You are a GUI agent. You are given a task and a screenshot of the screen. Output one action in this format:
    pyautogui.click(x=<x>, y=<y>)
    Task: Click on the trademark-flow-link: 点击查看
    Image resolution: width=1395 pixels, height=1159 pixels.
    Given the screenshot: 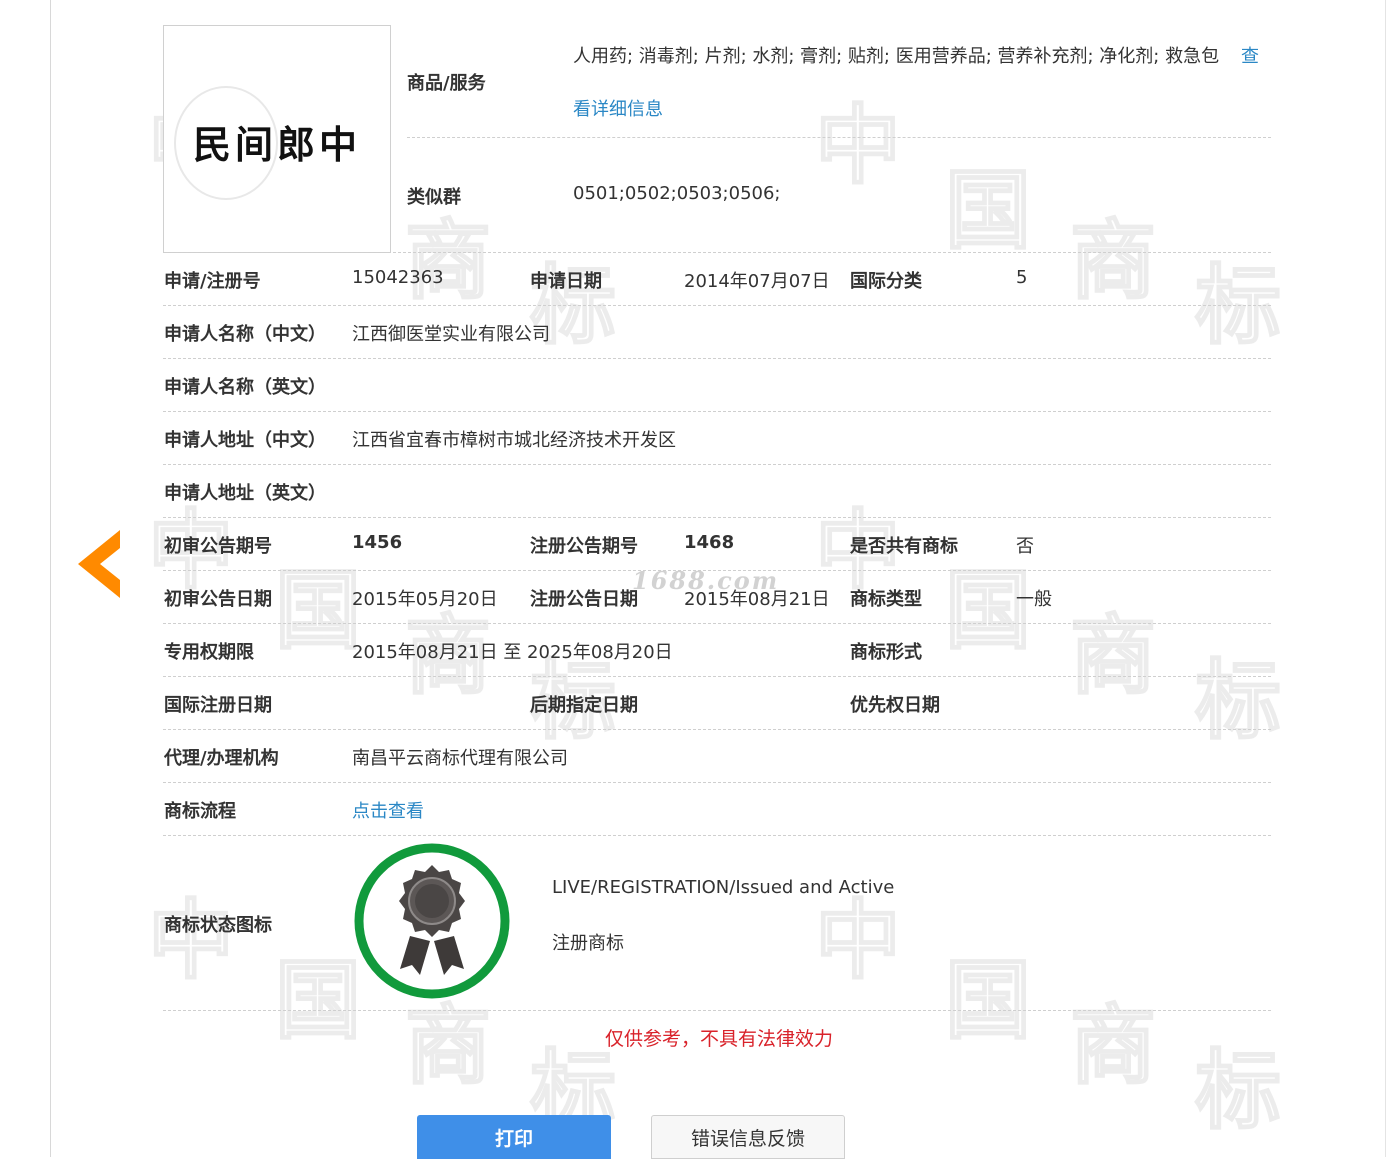 What is the action you would take?
    pyautogui.click(x=388, y=810)
    